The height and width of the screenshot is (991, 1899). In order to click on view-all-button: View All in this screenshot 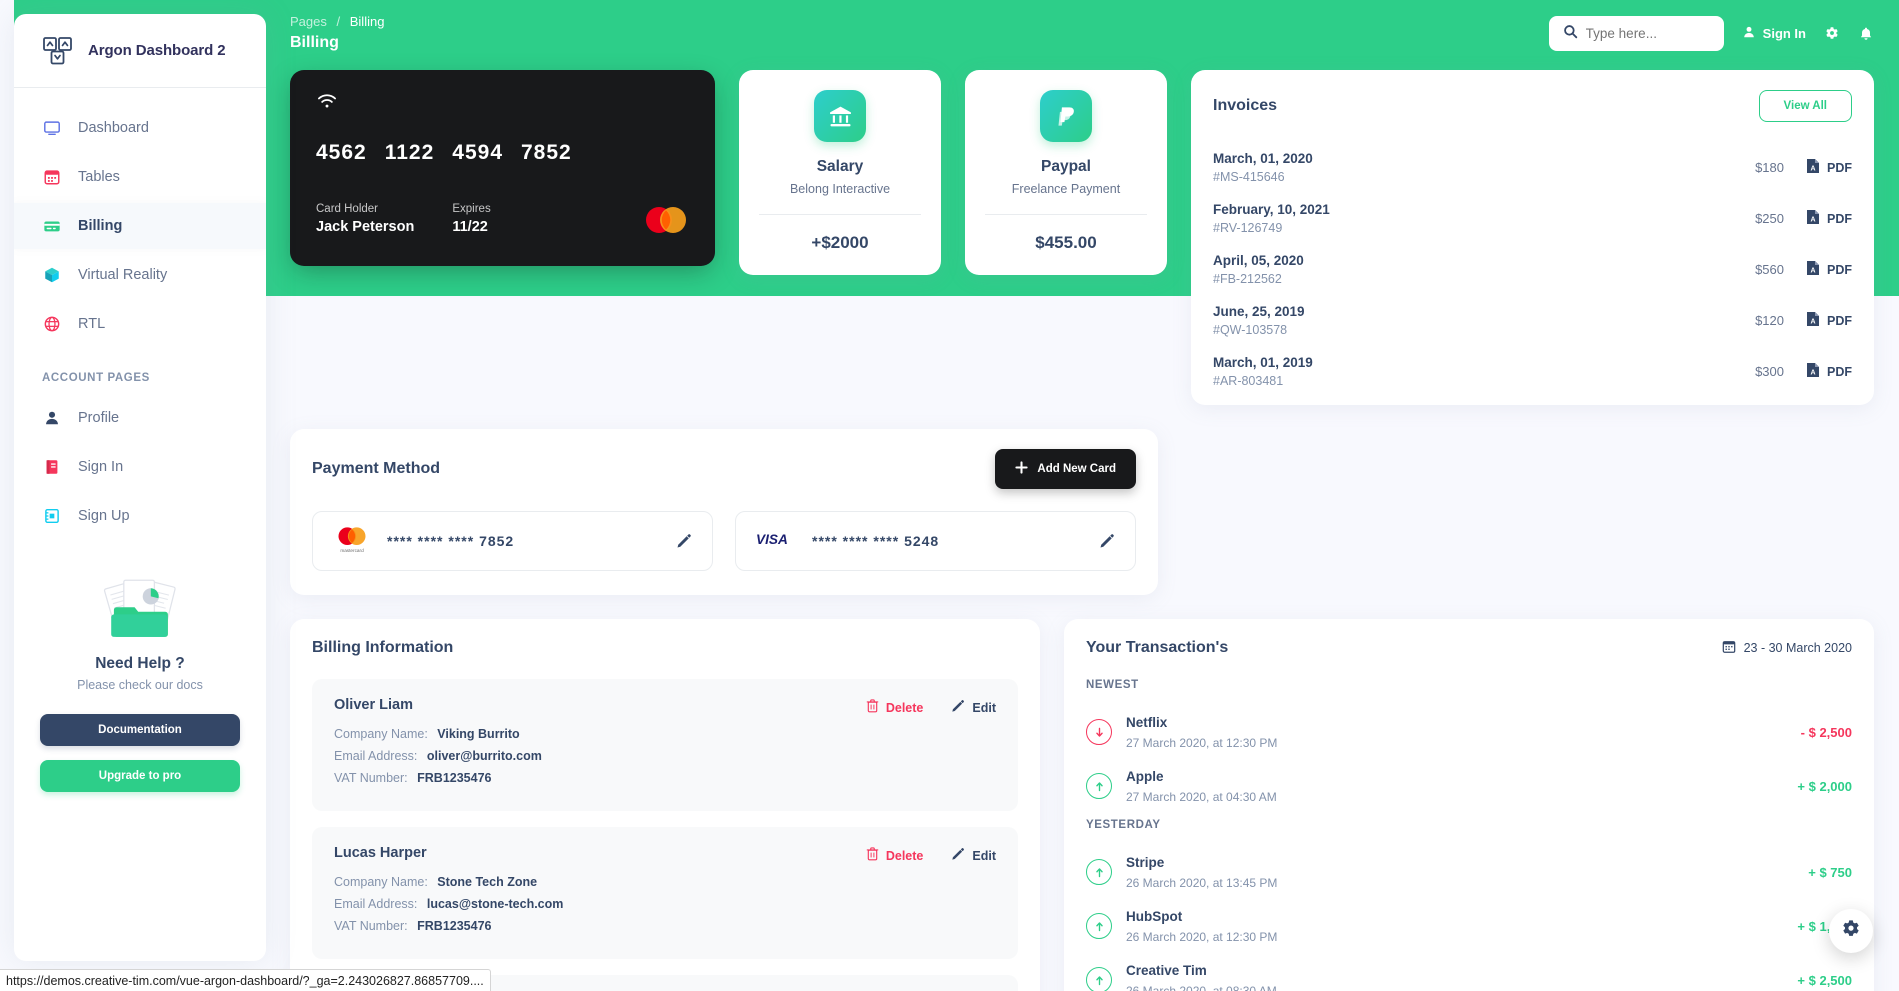, I will do `click(1805, 106)`.